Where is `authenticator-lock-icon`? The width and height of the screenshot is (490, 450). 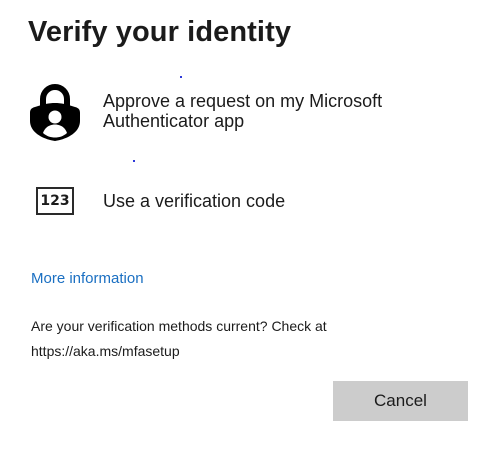 authenticator-lock-icon is located at coordinates (55, 111).